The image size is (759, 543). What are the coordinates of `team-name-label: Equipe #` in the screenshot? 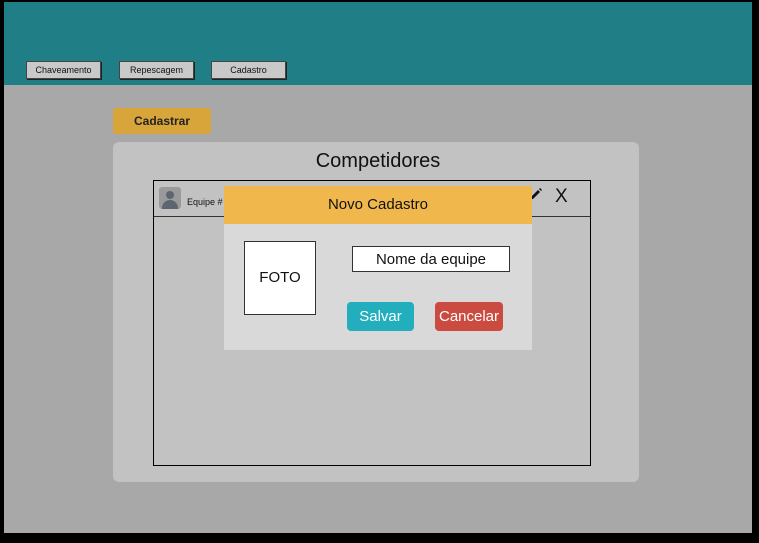 It's located at (205, 202).